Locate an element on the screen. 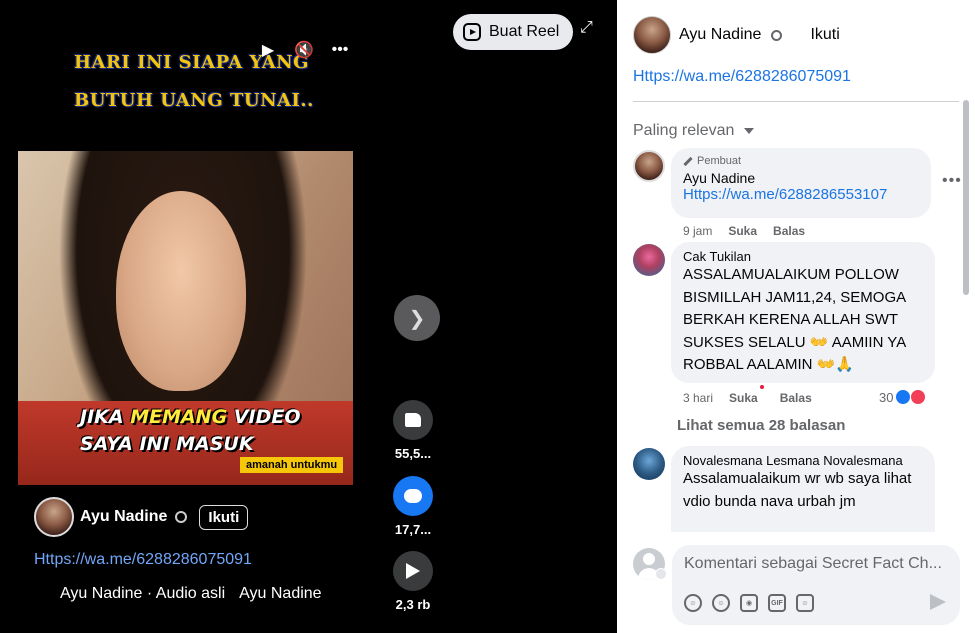 Image resolution: width=975 pixels, height=633 pixels. comment-time: 3 hari is located at coordinates (698, 398).